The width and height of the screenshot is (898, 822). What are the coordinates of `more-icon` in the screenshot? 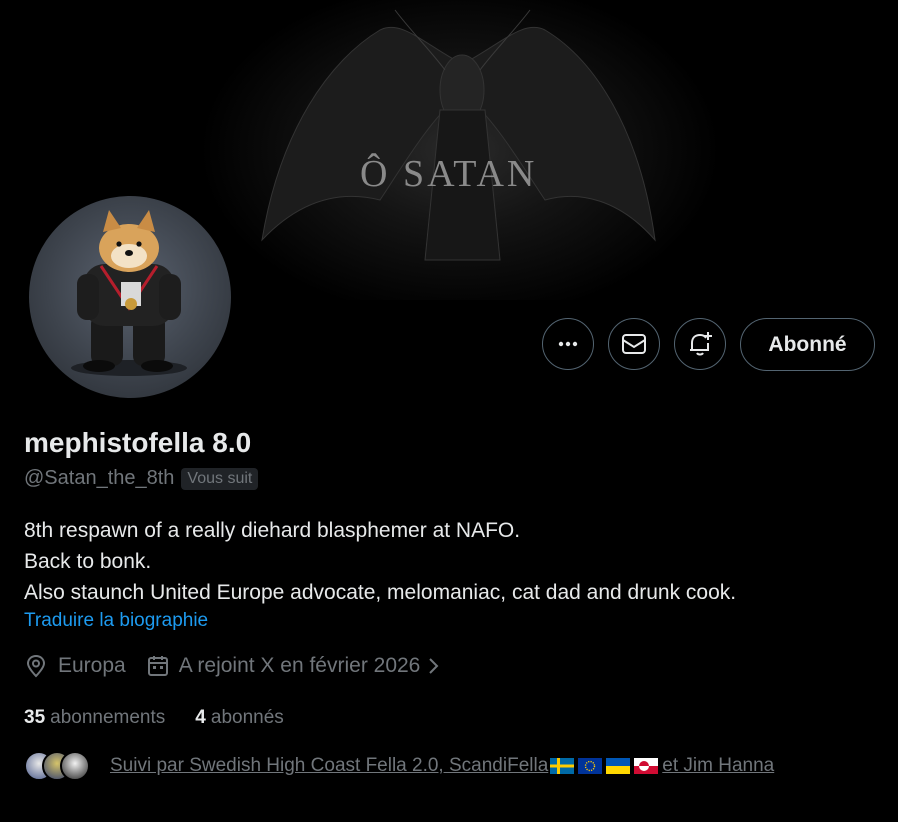 It's located at (568, 344).